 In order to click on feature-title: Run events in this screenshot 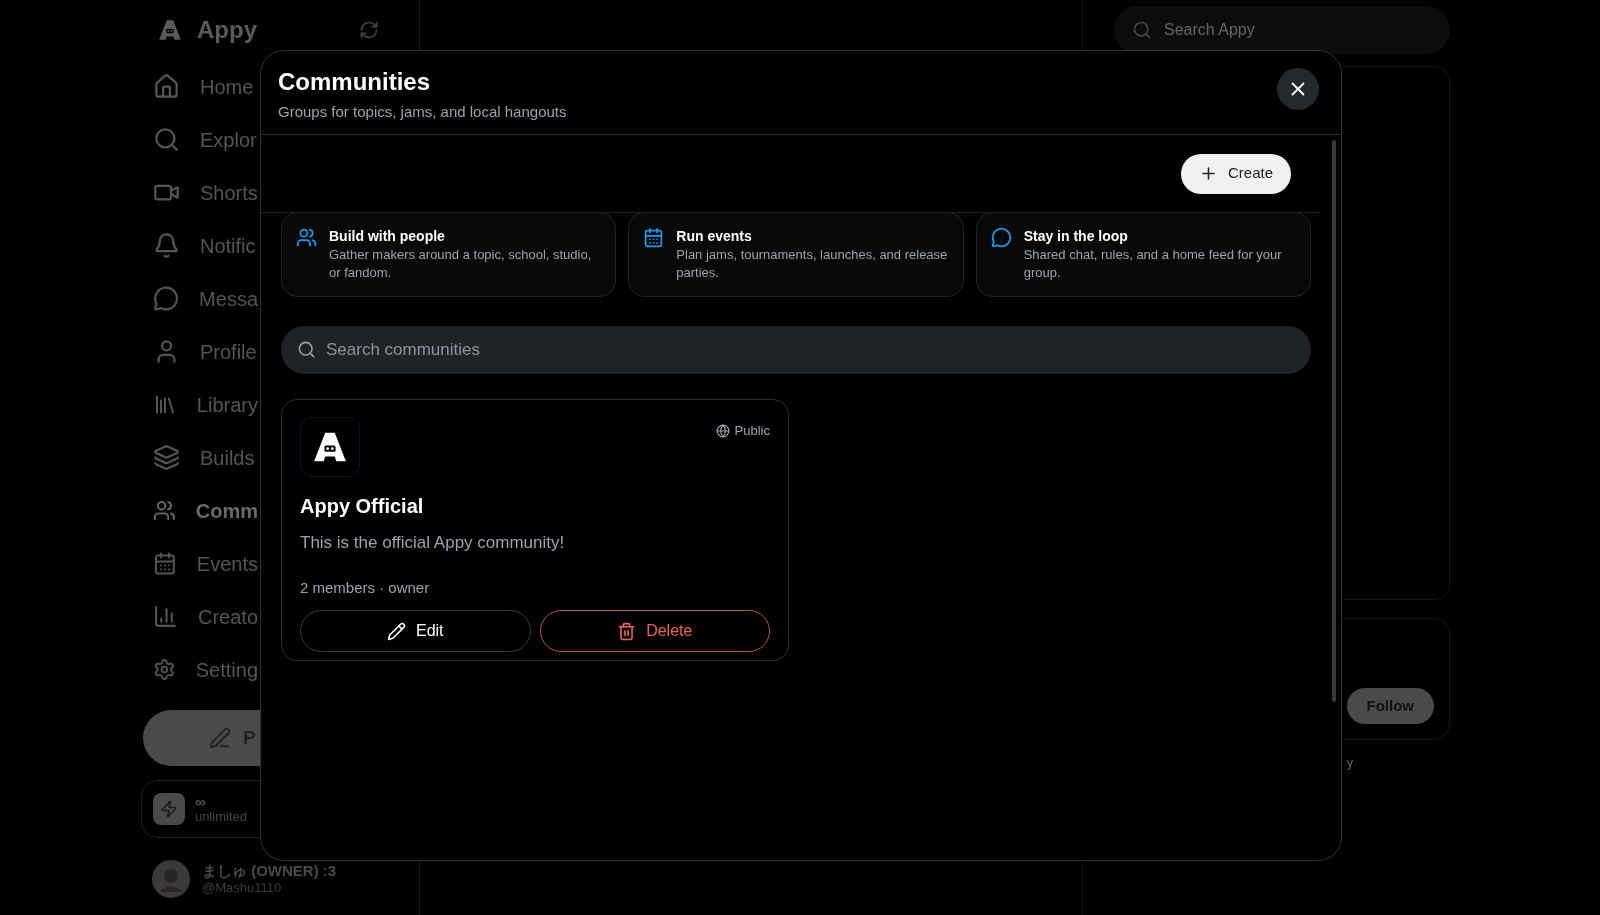, I will do `click(714, 236)`.